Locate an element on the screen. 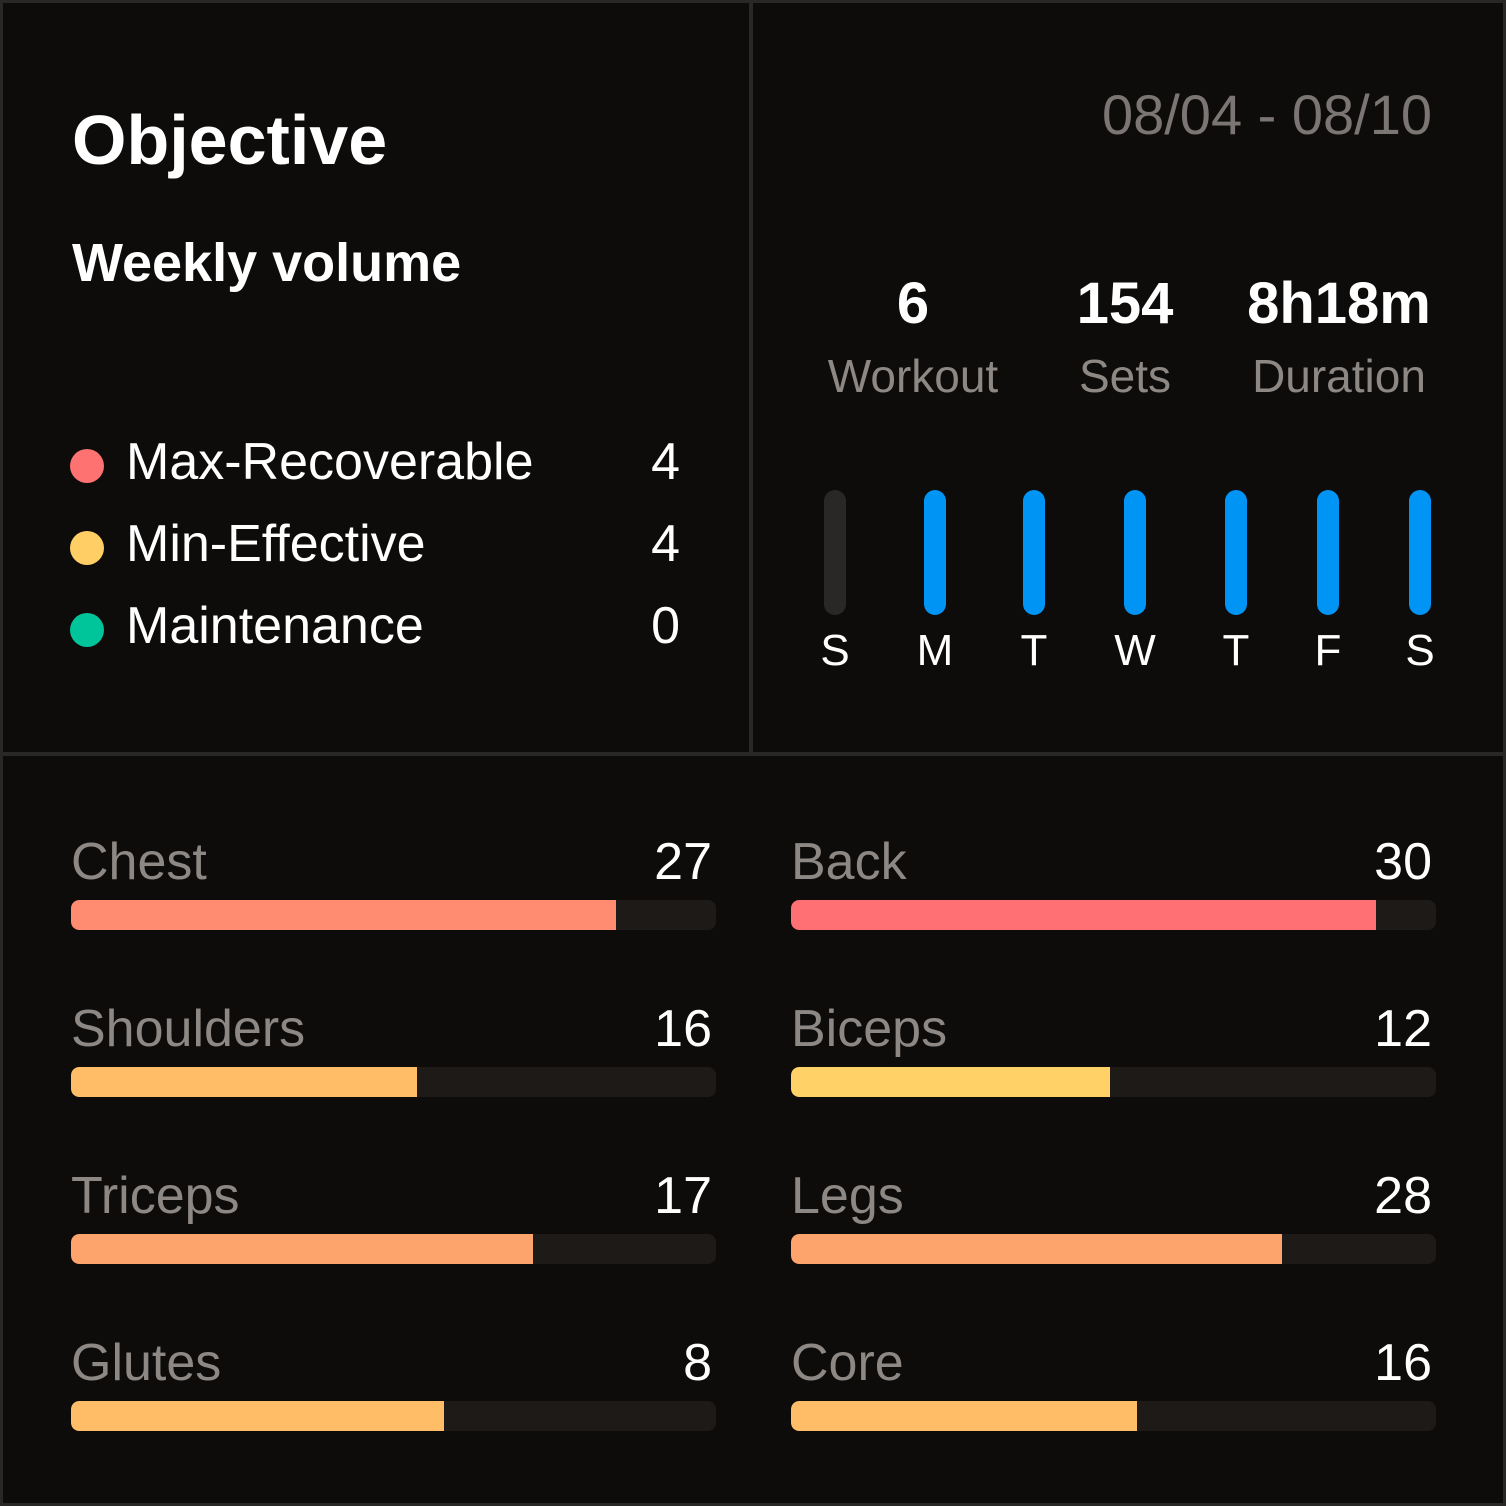 The image size is (1506, 1506). muscle-row-shoulders: Shoulders 16 is located at coordinates (393, 1054).